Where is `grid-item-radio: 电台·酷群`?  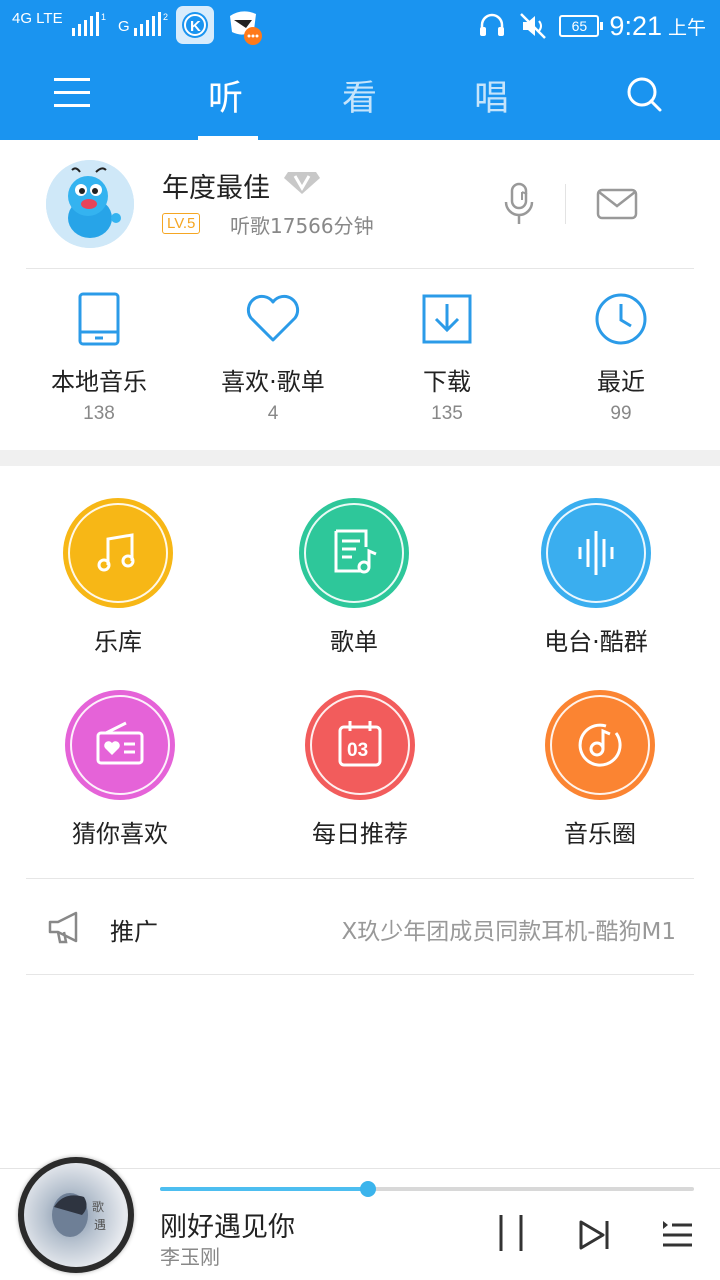
grid-item-radio: 电台·酷群 is located at coordinates (596, 577).